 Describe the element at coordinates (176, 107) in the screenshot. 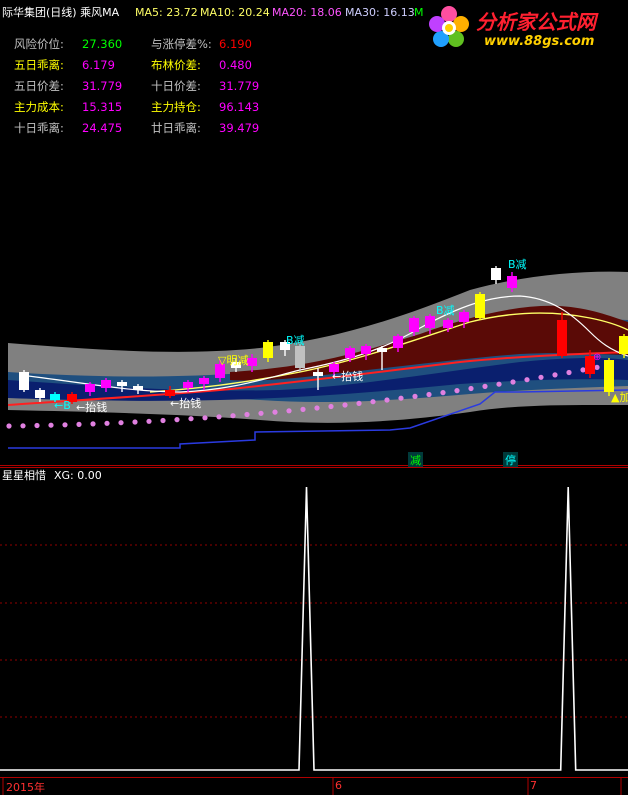

I see `stat-label: 主力持仓:` at that location.